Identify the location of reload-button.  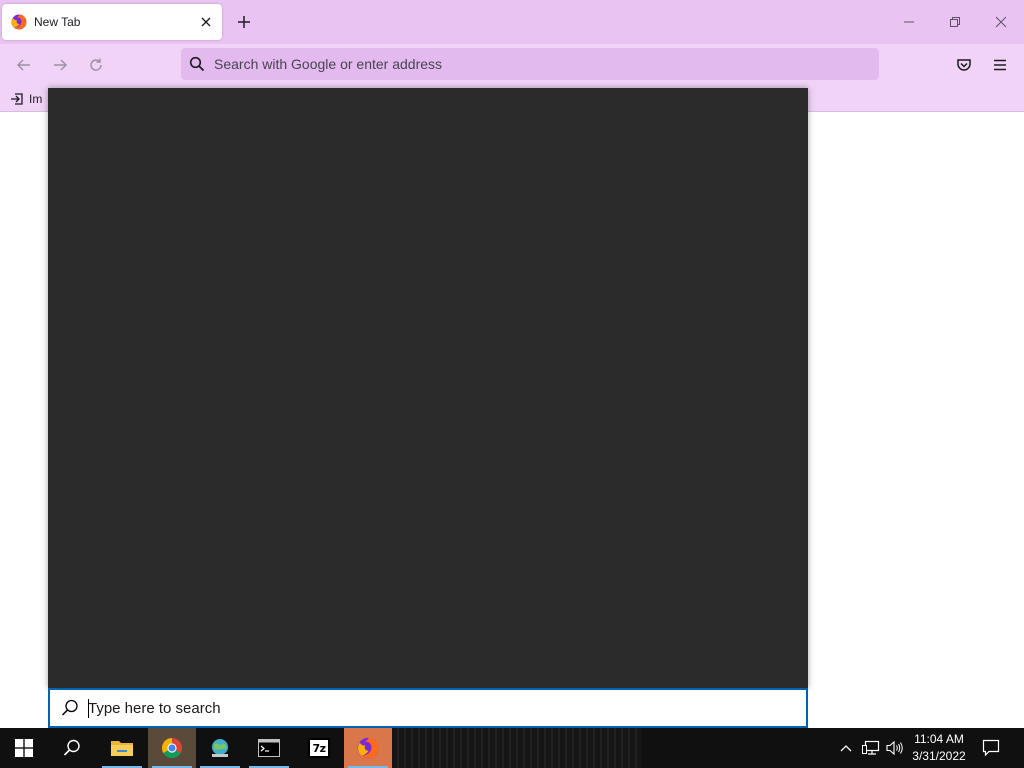
(96, 65).